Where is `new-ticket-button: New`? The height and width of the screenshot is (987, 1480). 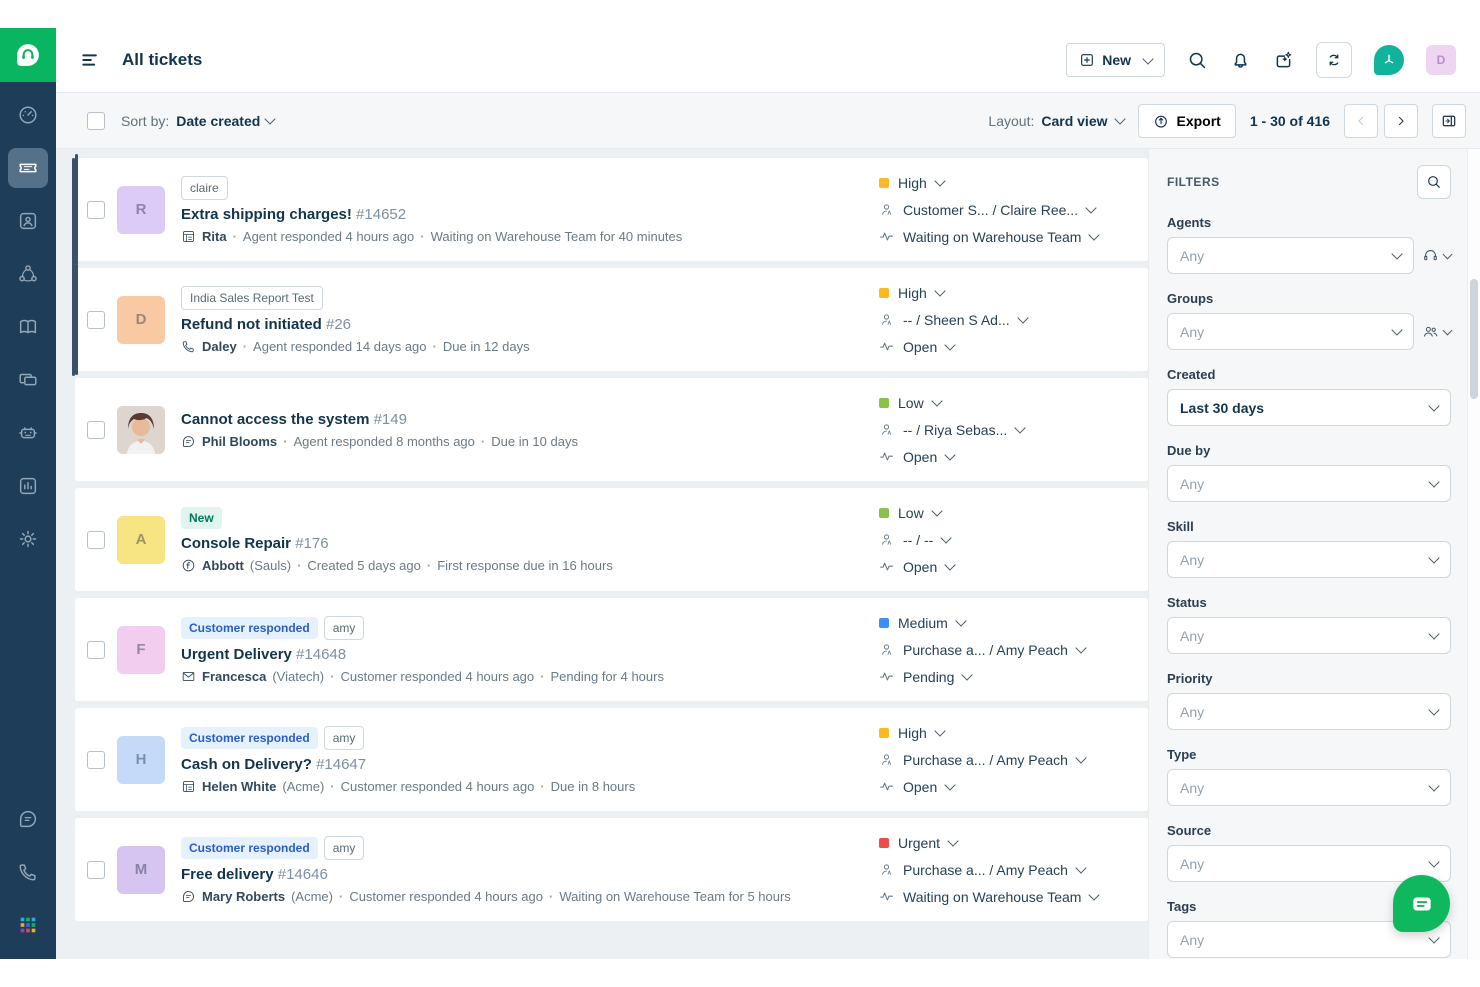
new-ticket-button: New is located at coordinates (1115, 60).